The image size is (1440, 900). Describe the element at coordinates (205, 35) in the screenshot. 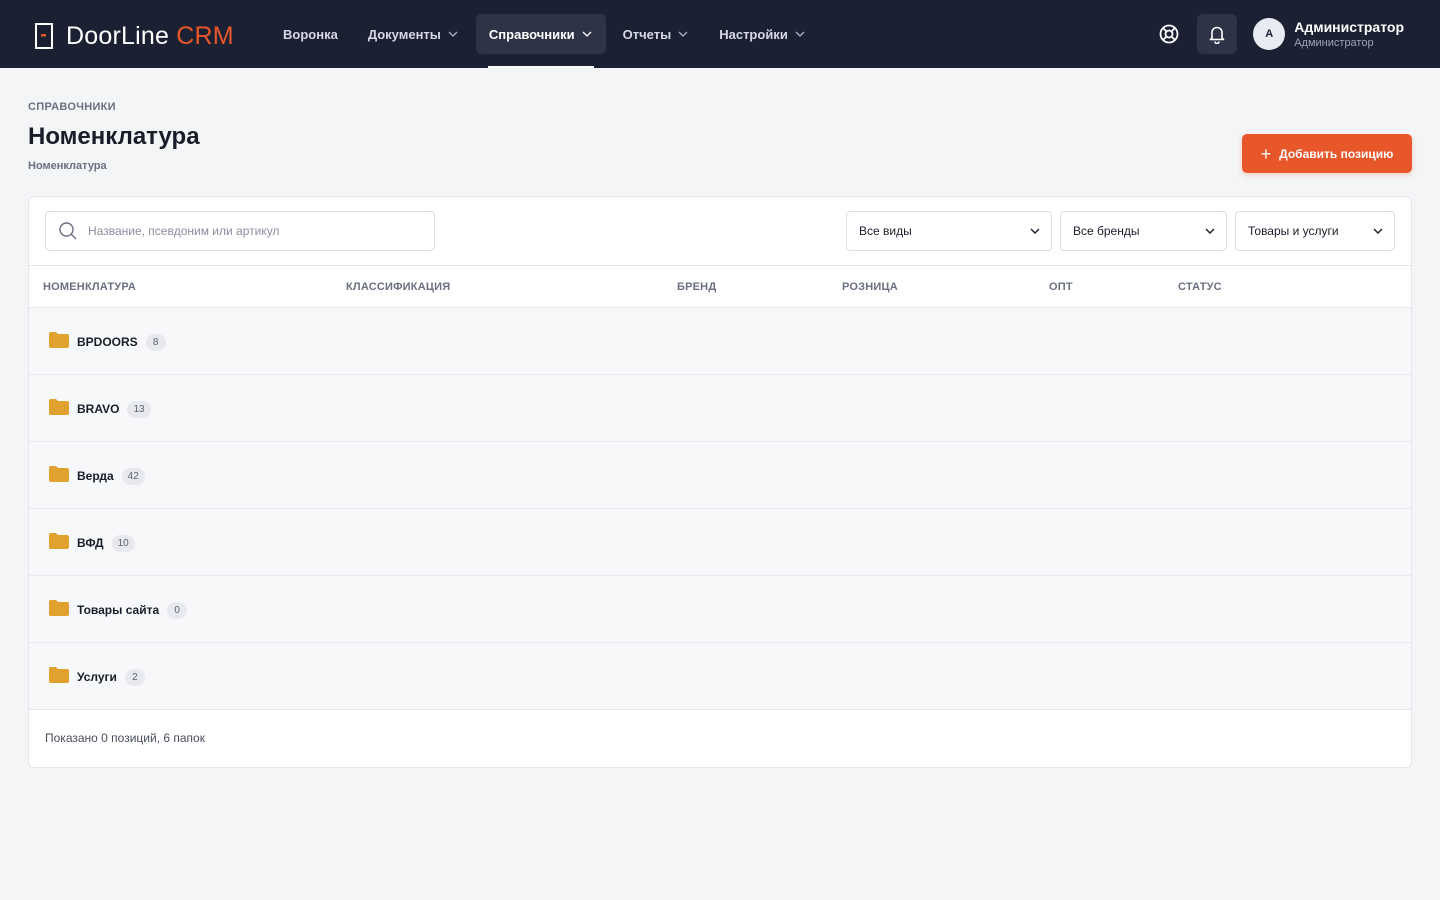

I see `logo-accent-text: CRM` at that location.